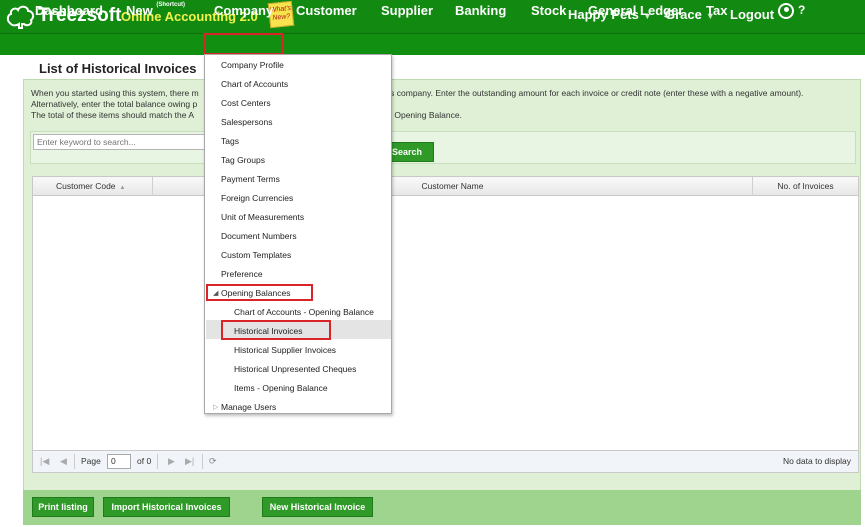 The image size is (865, 527). I want to click on nav-new: New (Shortcut), so click(156, 10).